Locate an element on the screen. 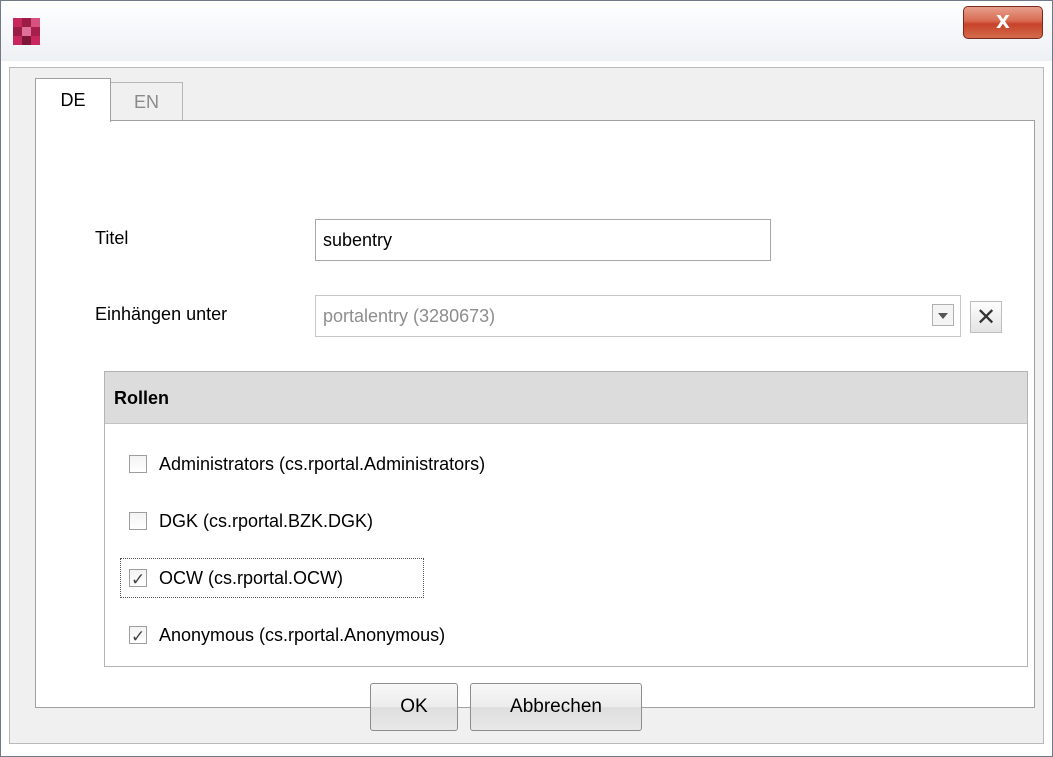  clear-parent-button: ✕ is located at coordinates (986, 317).